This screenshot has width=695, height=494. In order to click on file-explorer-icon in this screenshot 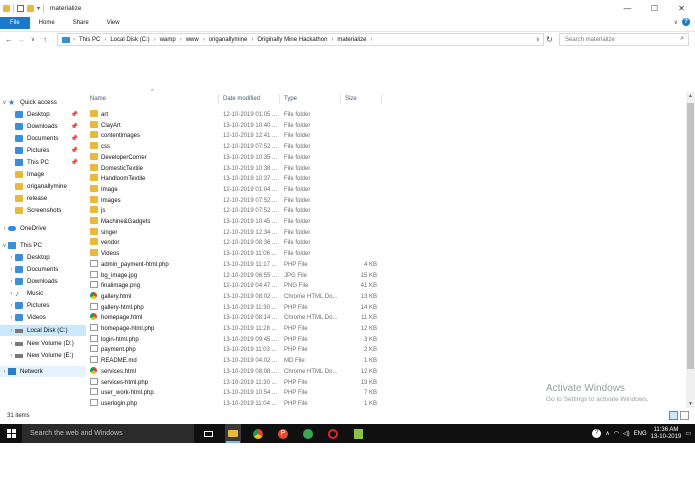, I will do `click(233, 433)`.